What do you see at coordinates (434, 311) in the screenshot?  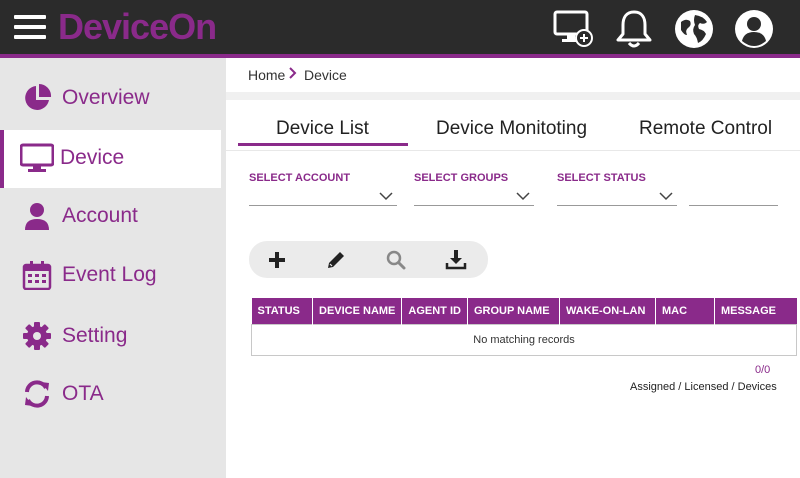 I see `column-header-agent-id: AGENT ID` at bounding box center [434, 311].